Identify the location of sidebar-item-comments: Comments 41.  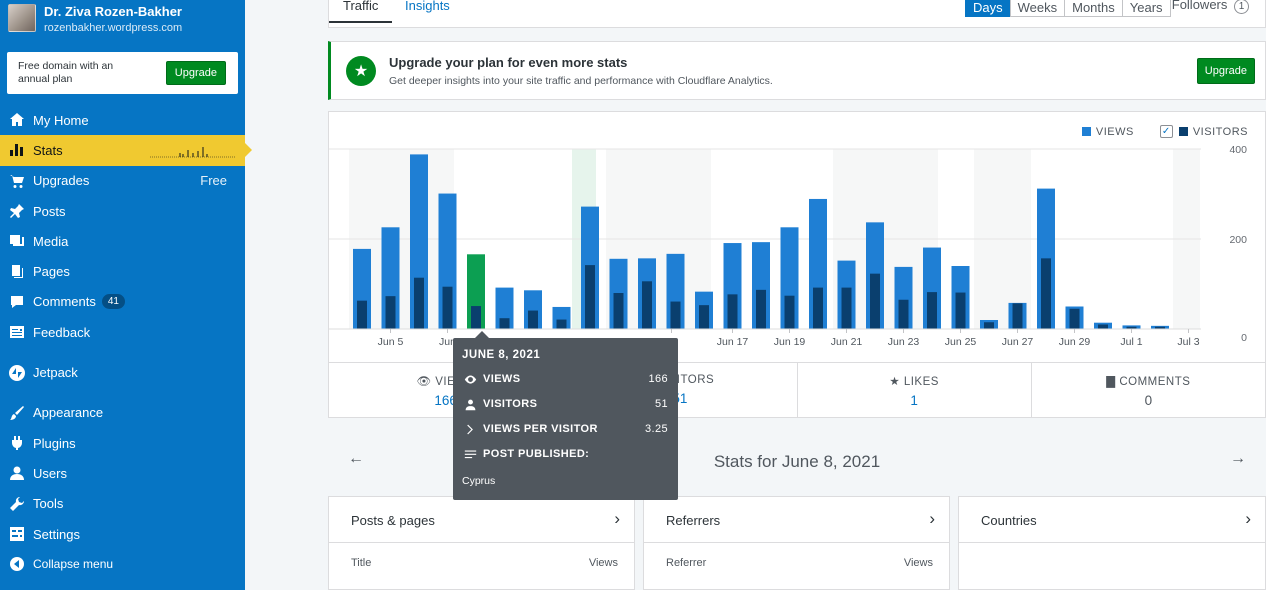
(122, 302).